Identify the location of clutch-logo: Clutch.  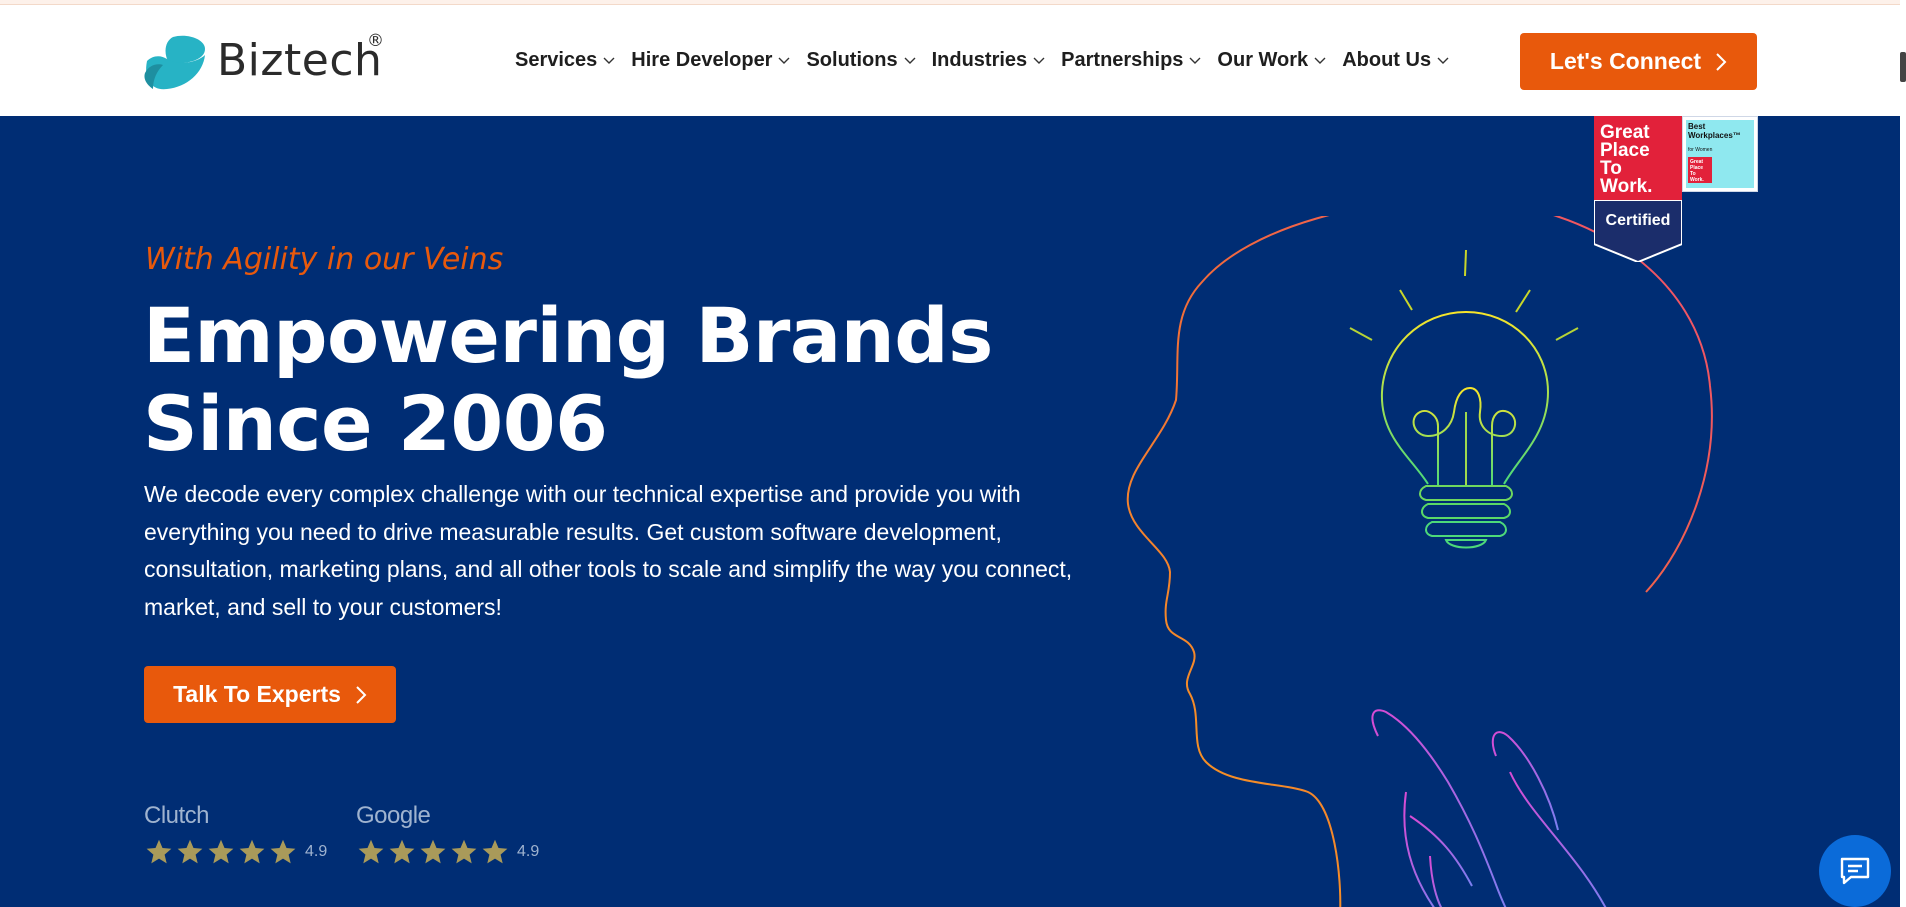
(177, 815).